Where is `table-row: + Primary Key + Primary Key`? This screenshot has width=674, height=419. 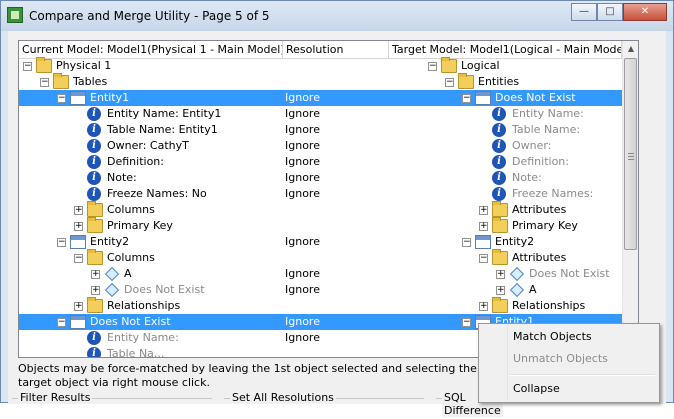
table-row: + Primary Key + Primary Key is located at coordinates (320, 225).